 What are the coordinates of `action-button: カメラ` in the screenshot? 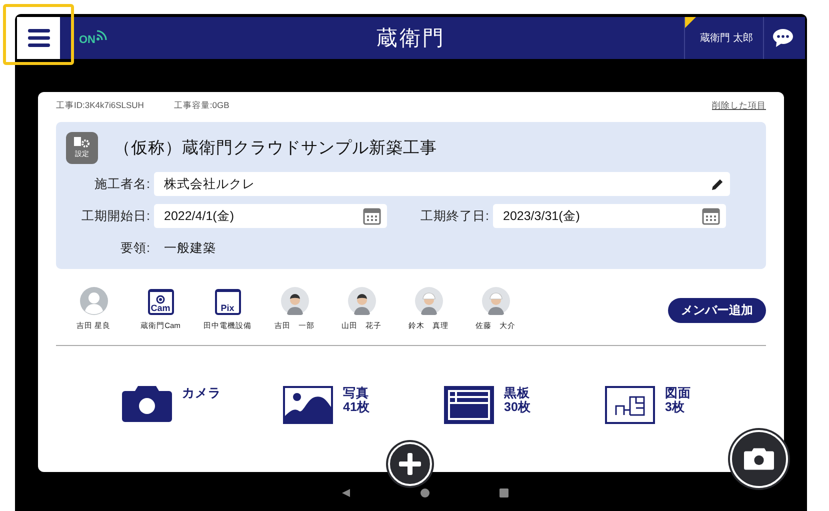 It's located at (202, 405).